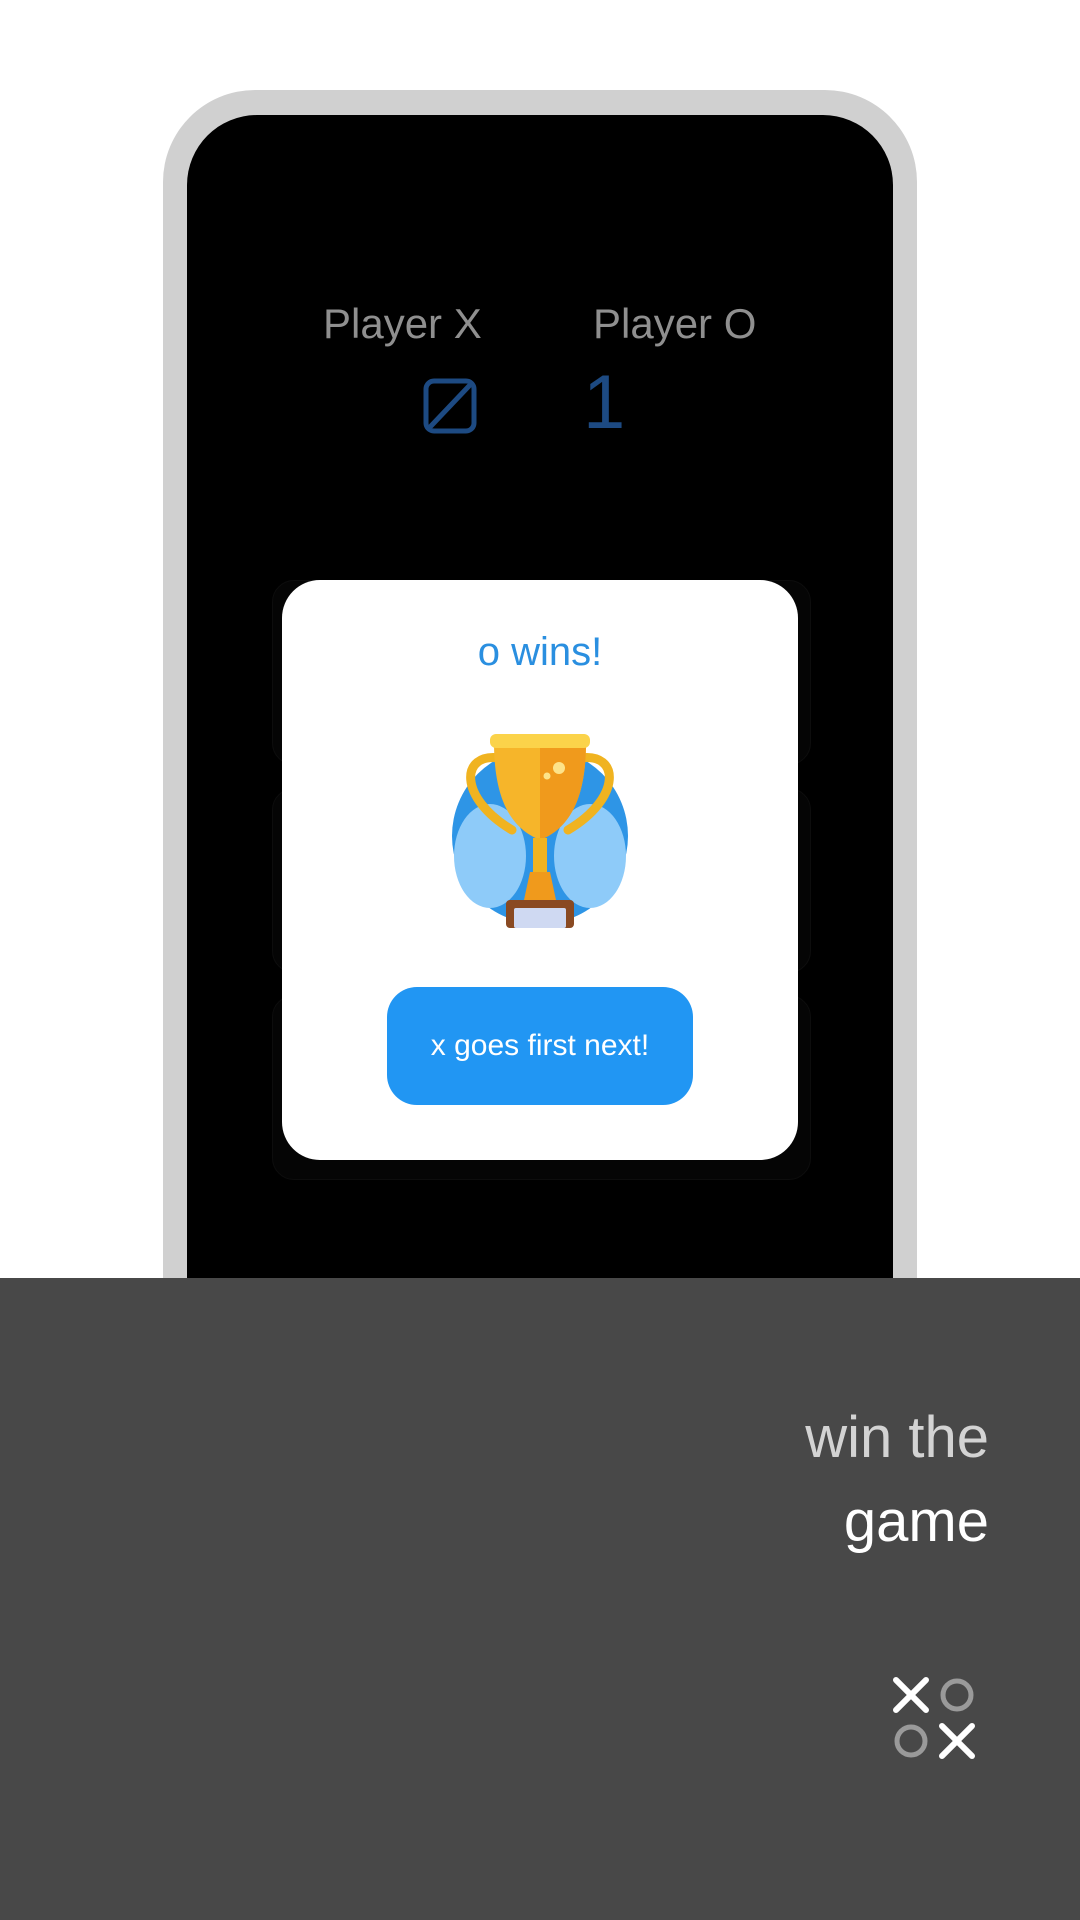  What do you see at coordinates (540, 831) in the screenshot?
I see `trophy-icon` at bounding box center [540, 831].